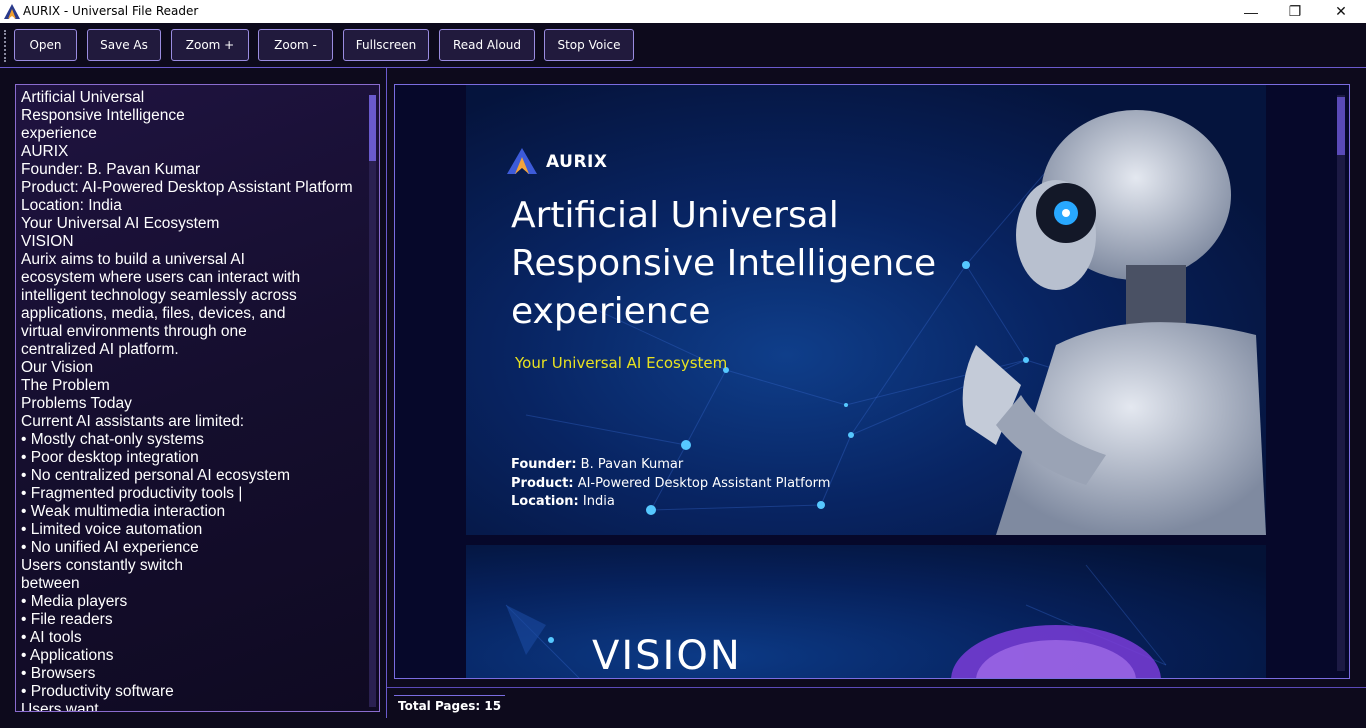  What do you see at coordinates (67, 619) in the screenshot?
I see `text-line: • File readers` at bounding box center [67, 619].